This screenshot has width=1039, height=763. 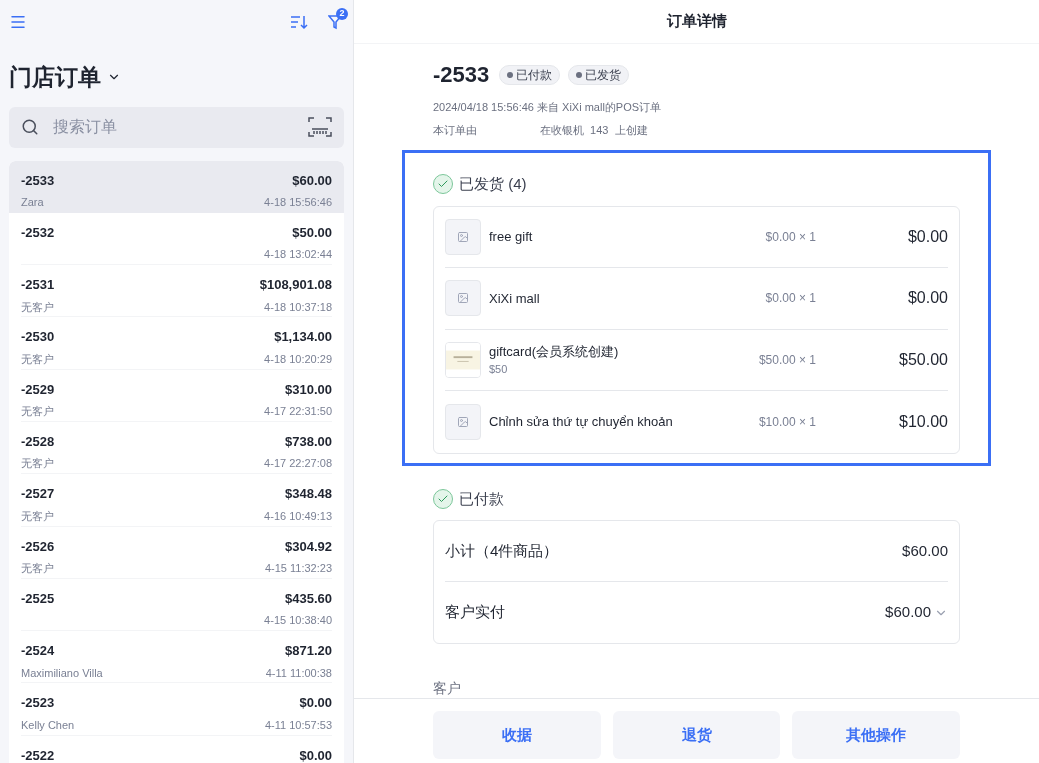 I want to click on order-time: 4-11 10:57:53, so click(x=298, y=724).